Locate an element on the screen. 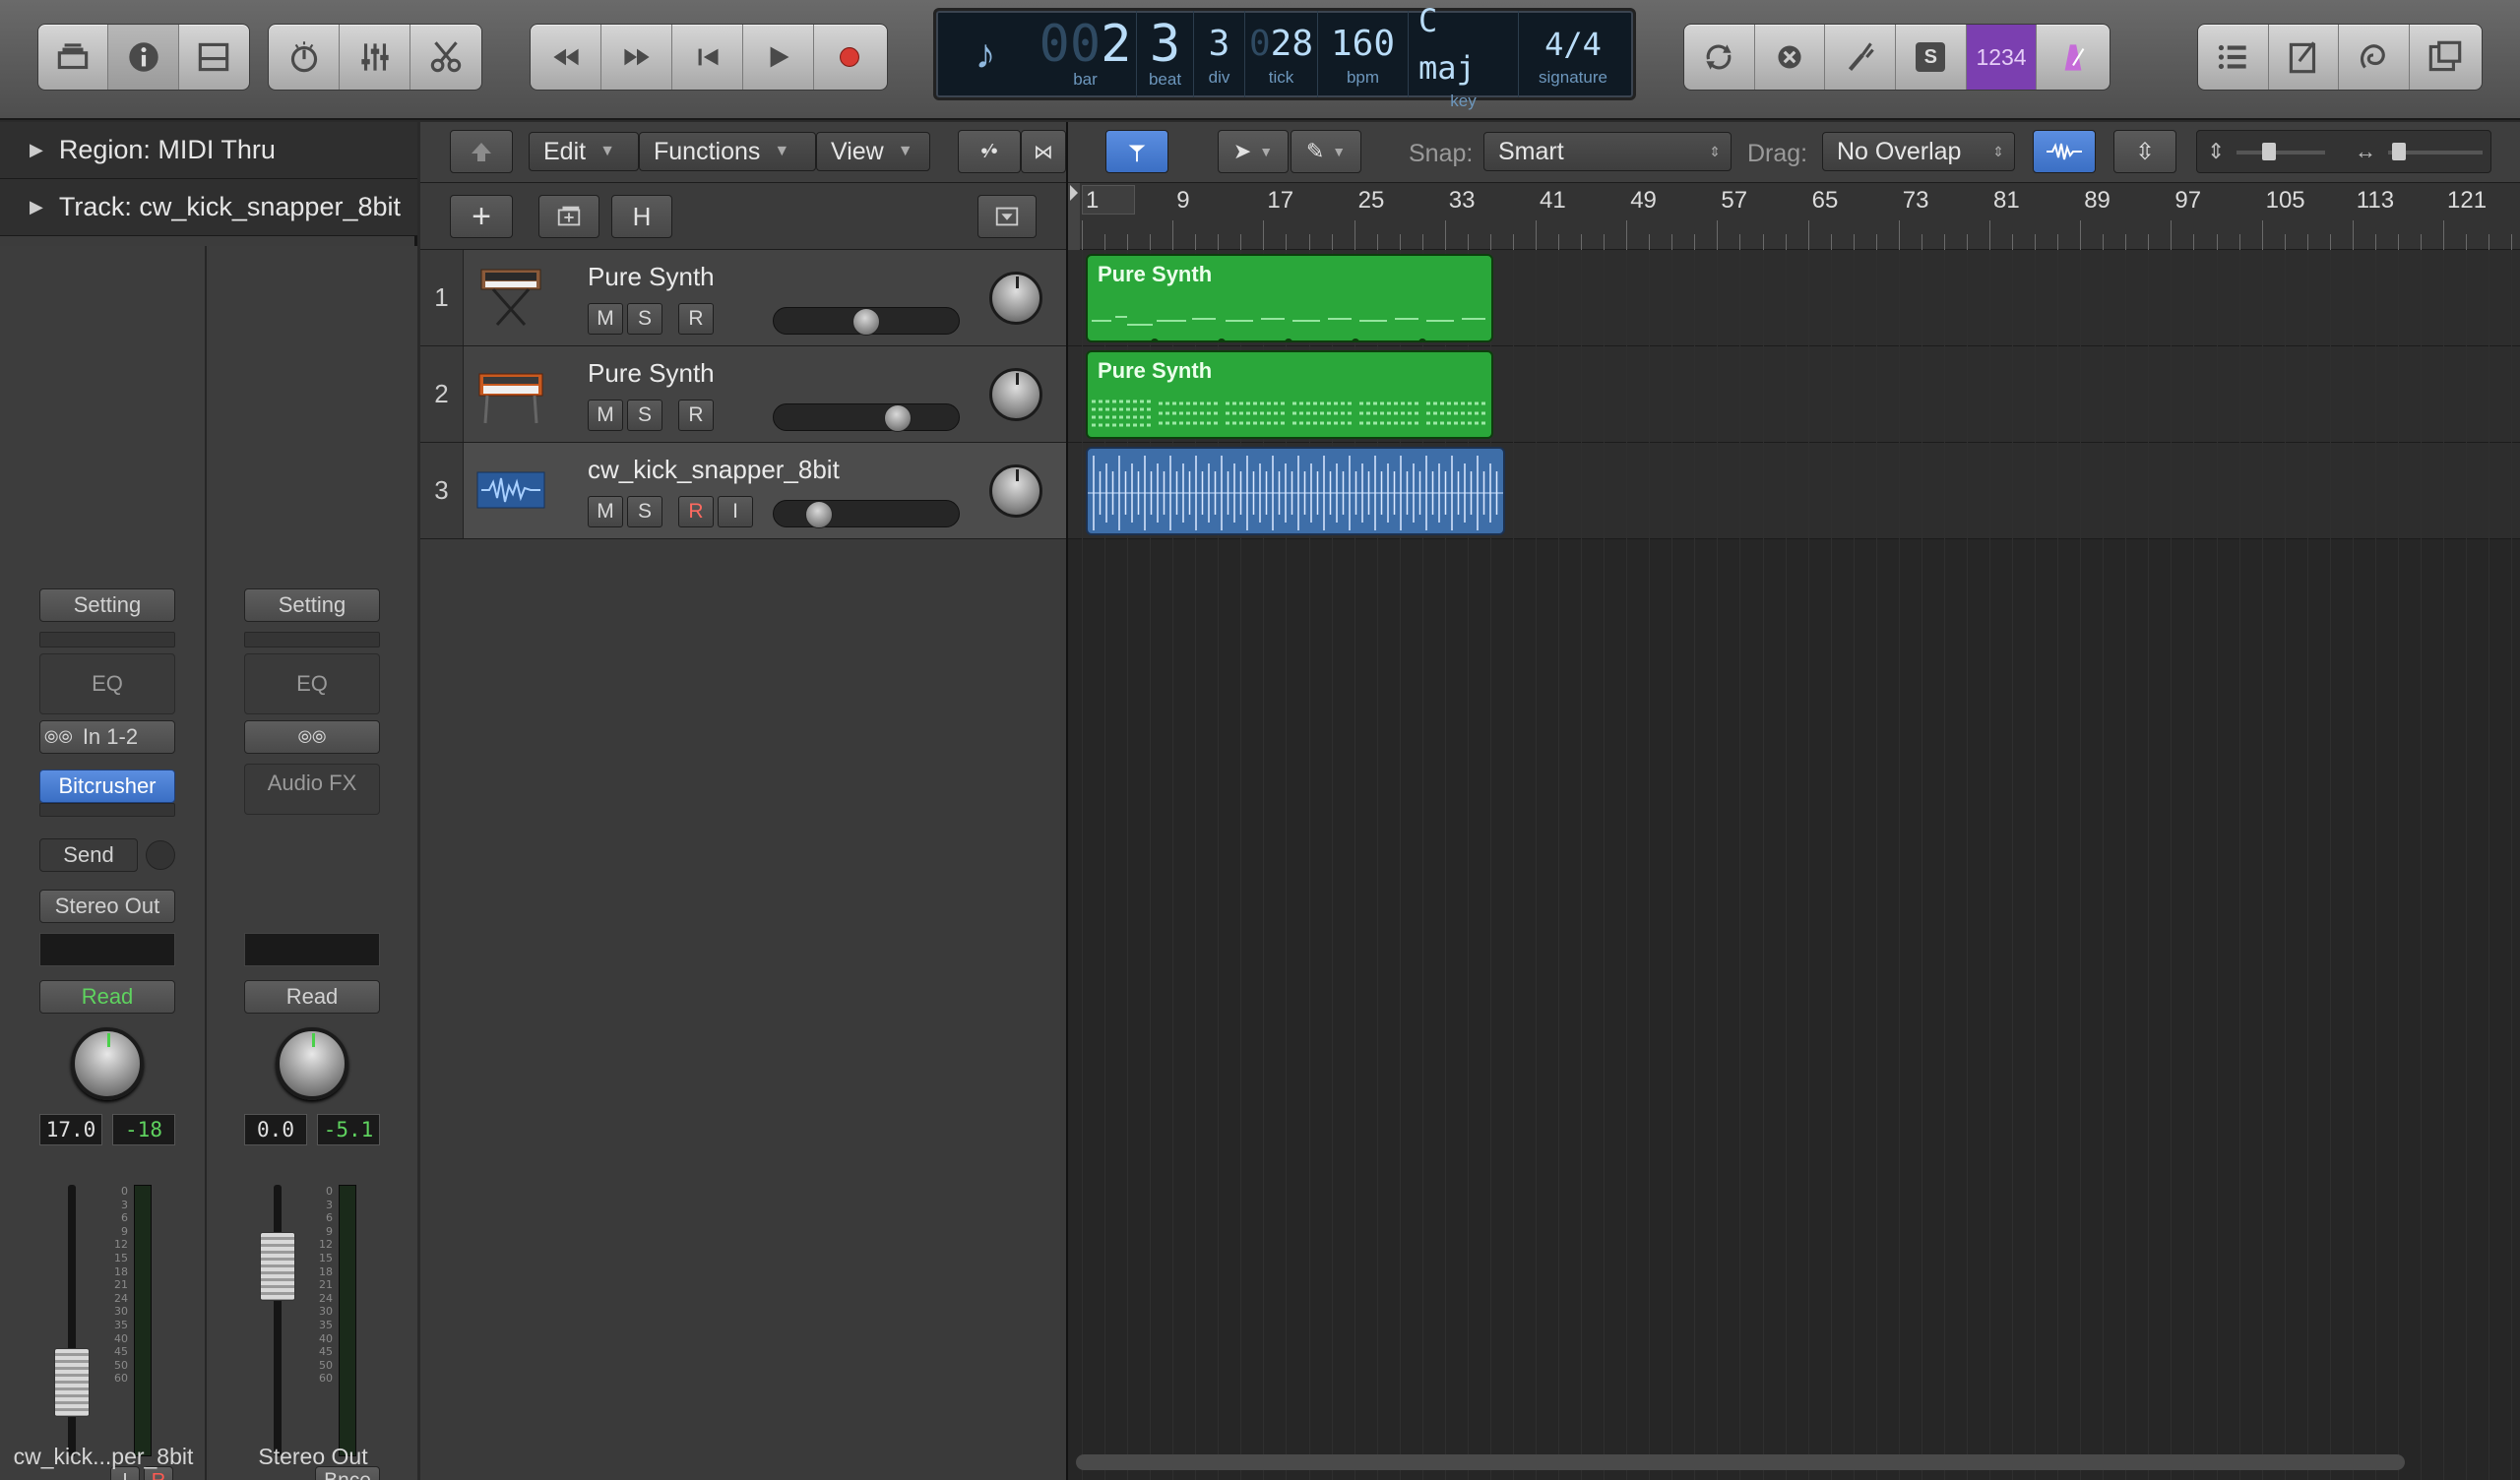  cycle-icon is located at coordinates (1719, 57).